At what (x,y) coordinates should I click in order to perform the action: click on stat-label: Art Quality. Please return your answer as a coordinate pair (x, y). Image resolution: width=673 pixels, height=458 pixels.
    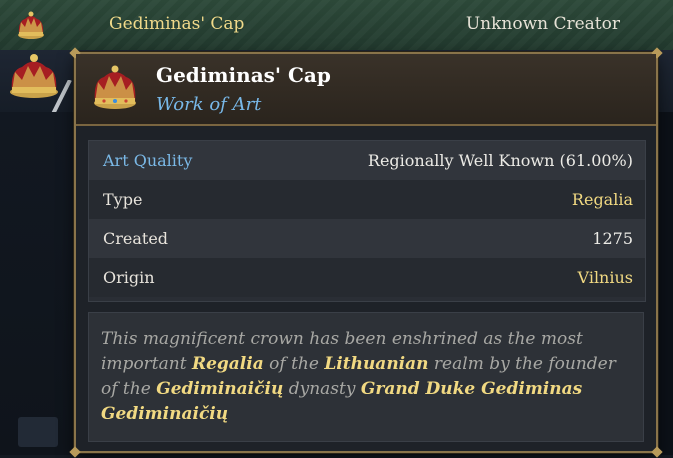
    Looking at the image, I should click on (147, 160).